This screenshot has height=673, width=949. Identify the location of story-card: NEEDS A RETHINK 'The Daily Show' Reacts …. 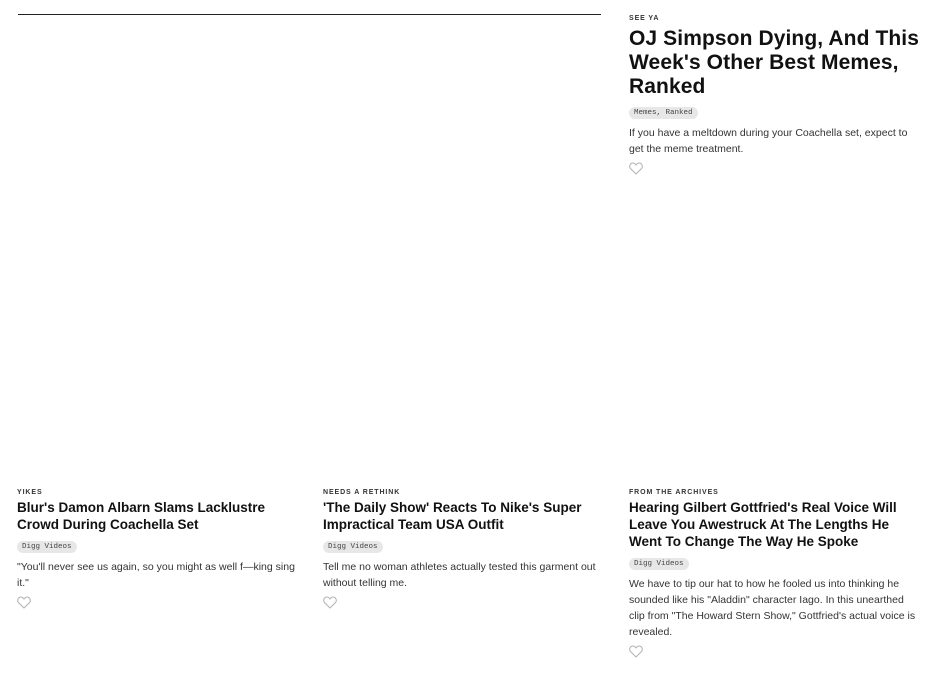
(465, 548).